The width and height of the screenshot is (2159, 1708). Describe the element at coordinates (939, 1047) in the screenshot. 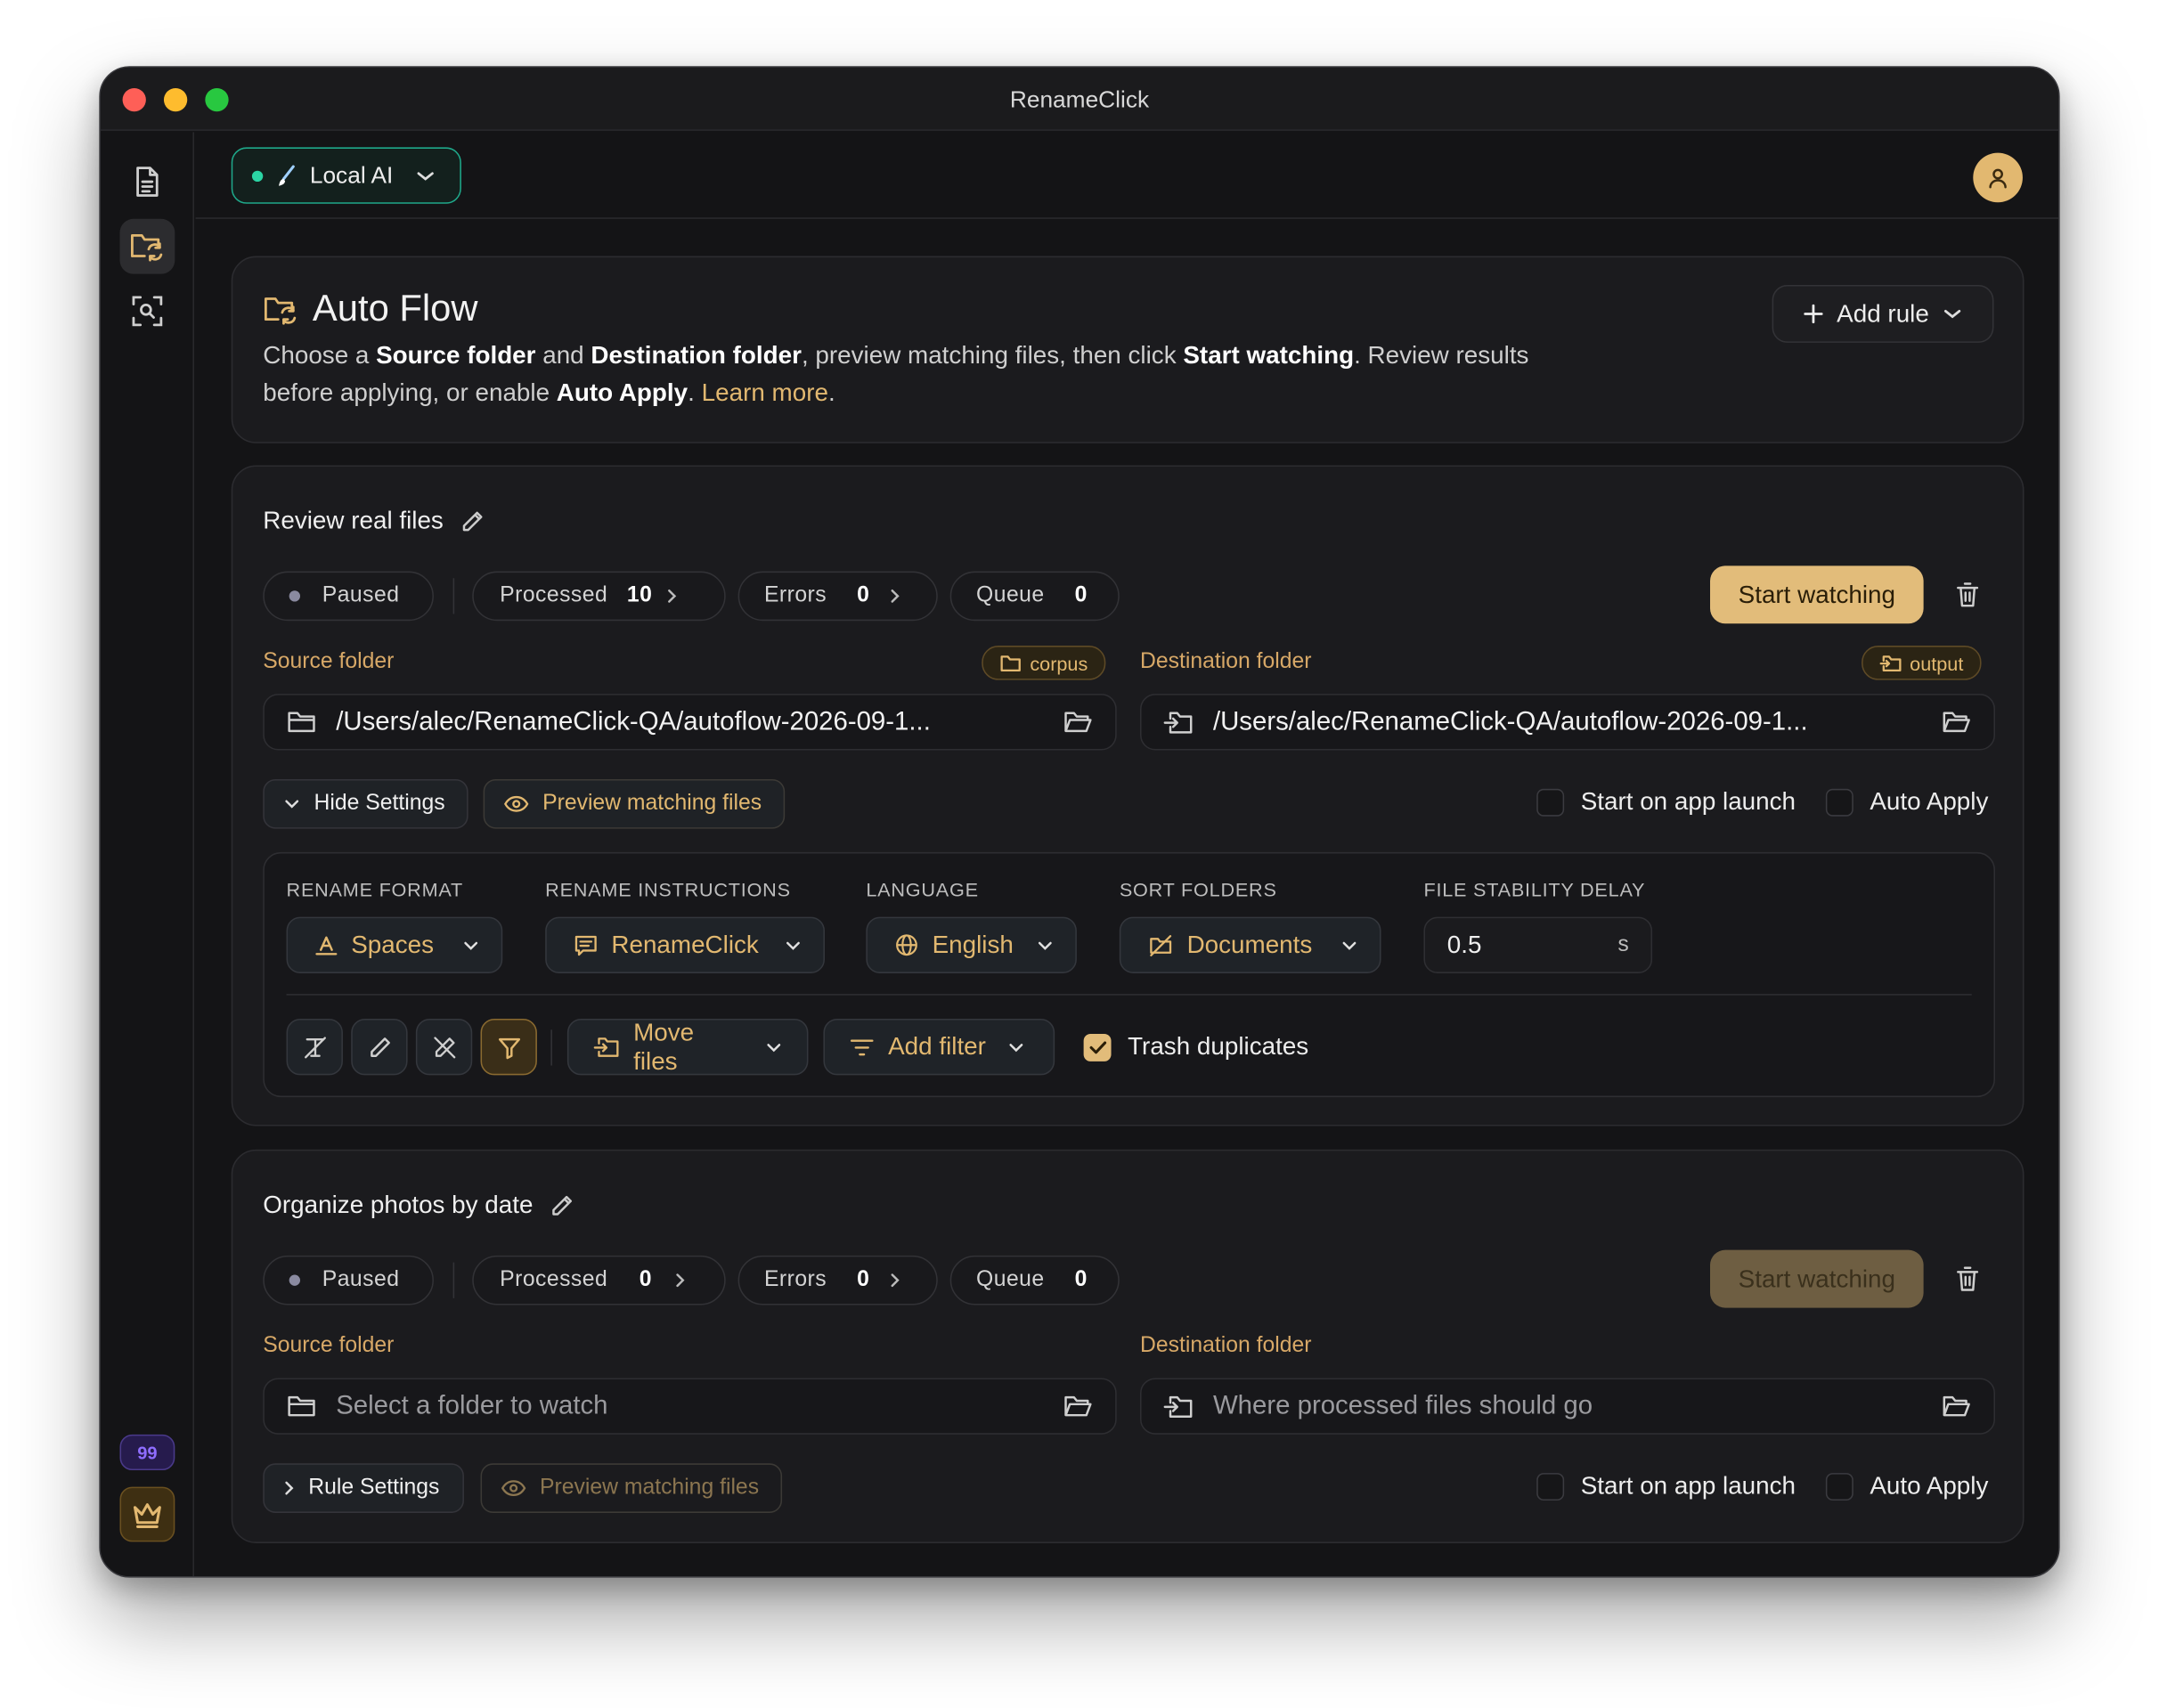

I see `add-filter-dropdown: Add filter` at that location.